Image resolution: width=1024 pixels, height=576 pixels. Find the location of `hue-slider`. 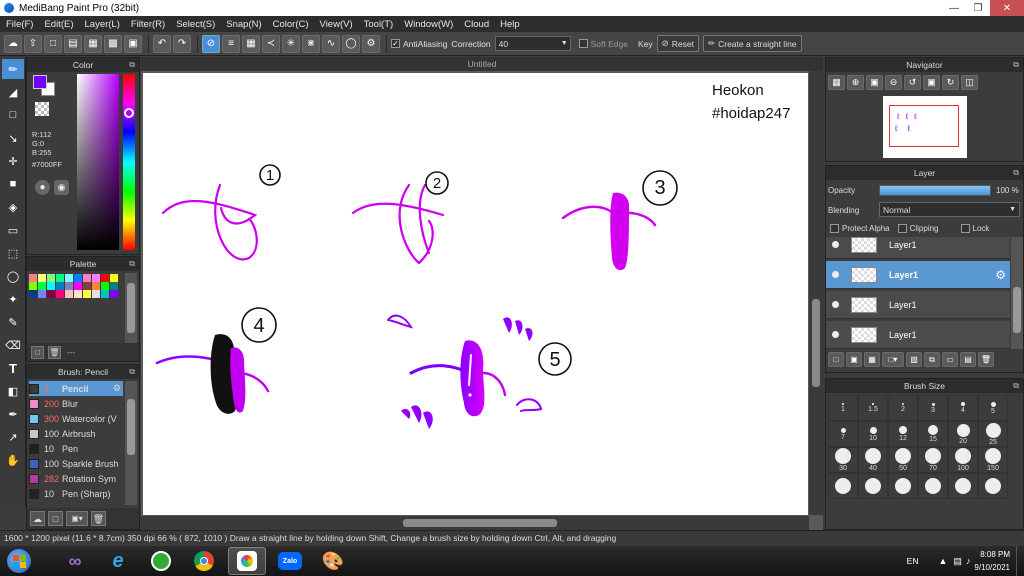

hue-slider is located at coordinates (129, 162).